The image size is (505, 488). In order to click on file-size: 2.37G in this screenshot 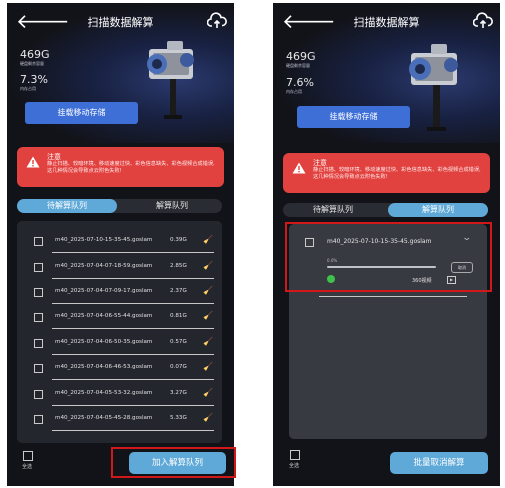, I will do `click(178, 291)`.